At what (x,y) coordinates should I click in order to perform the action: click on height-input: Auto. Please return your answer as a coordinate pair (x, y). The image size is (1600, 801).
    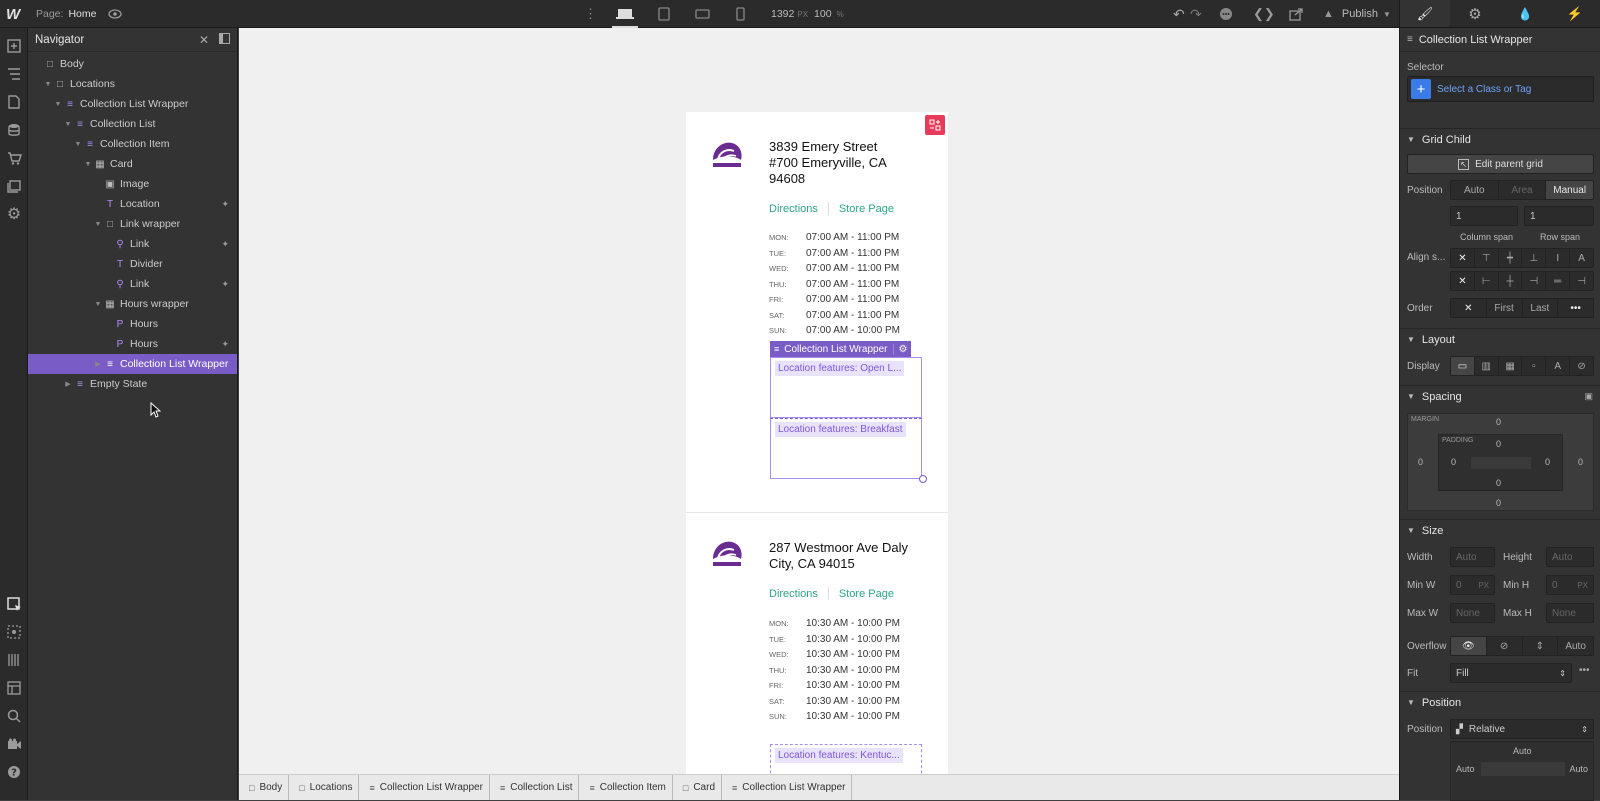
    Looking at the image, I should click on (1570, 557).